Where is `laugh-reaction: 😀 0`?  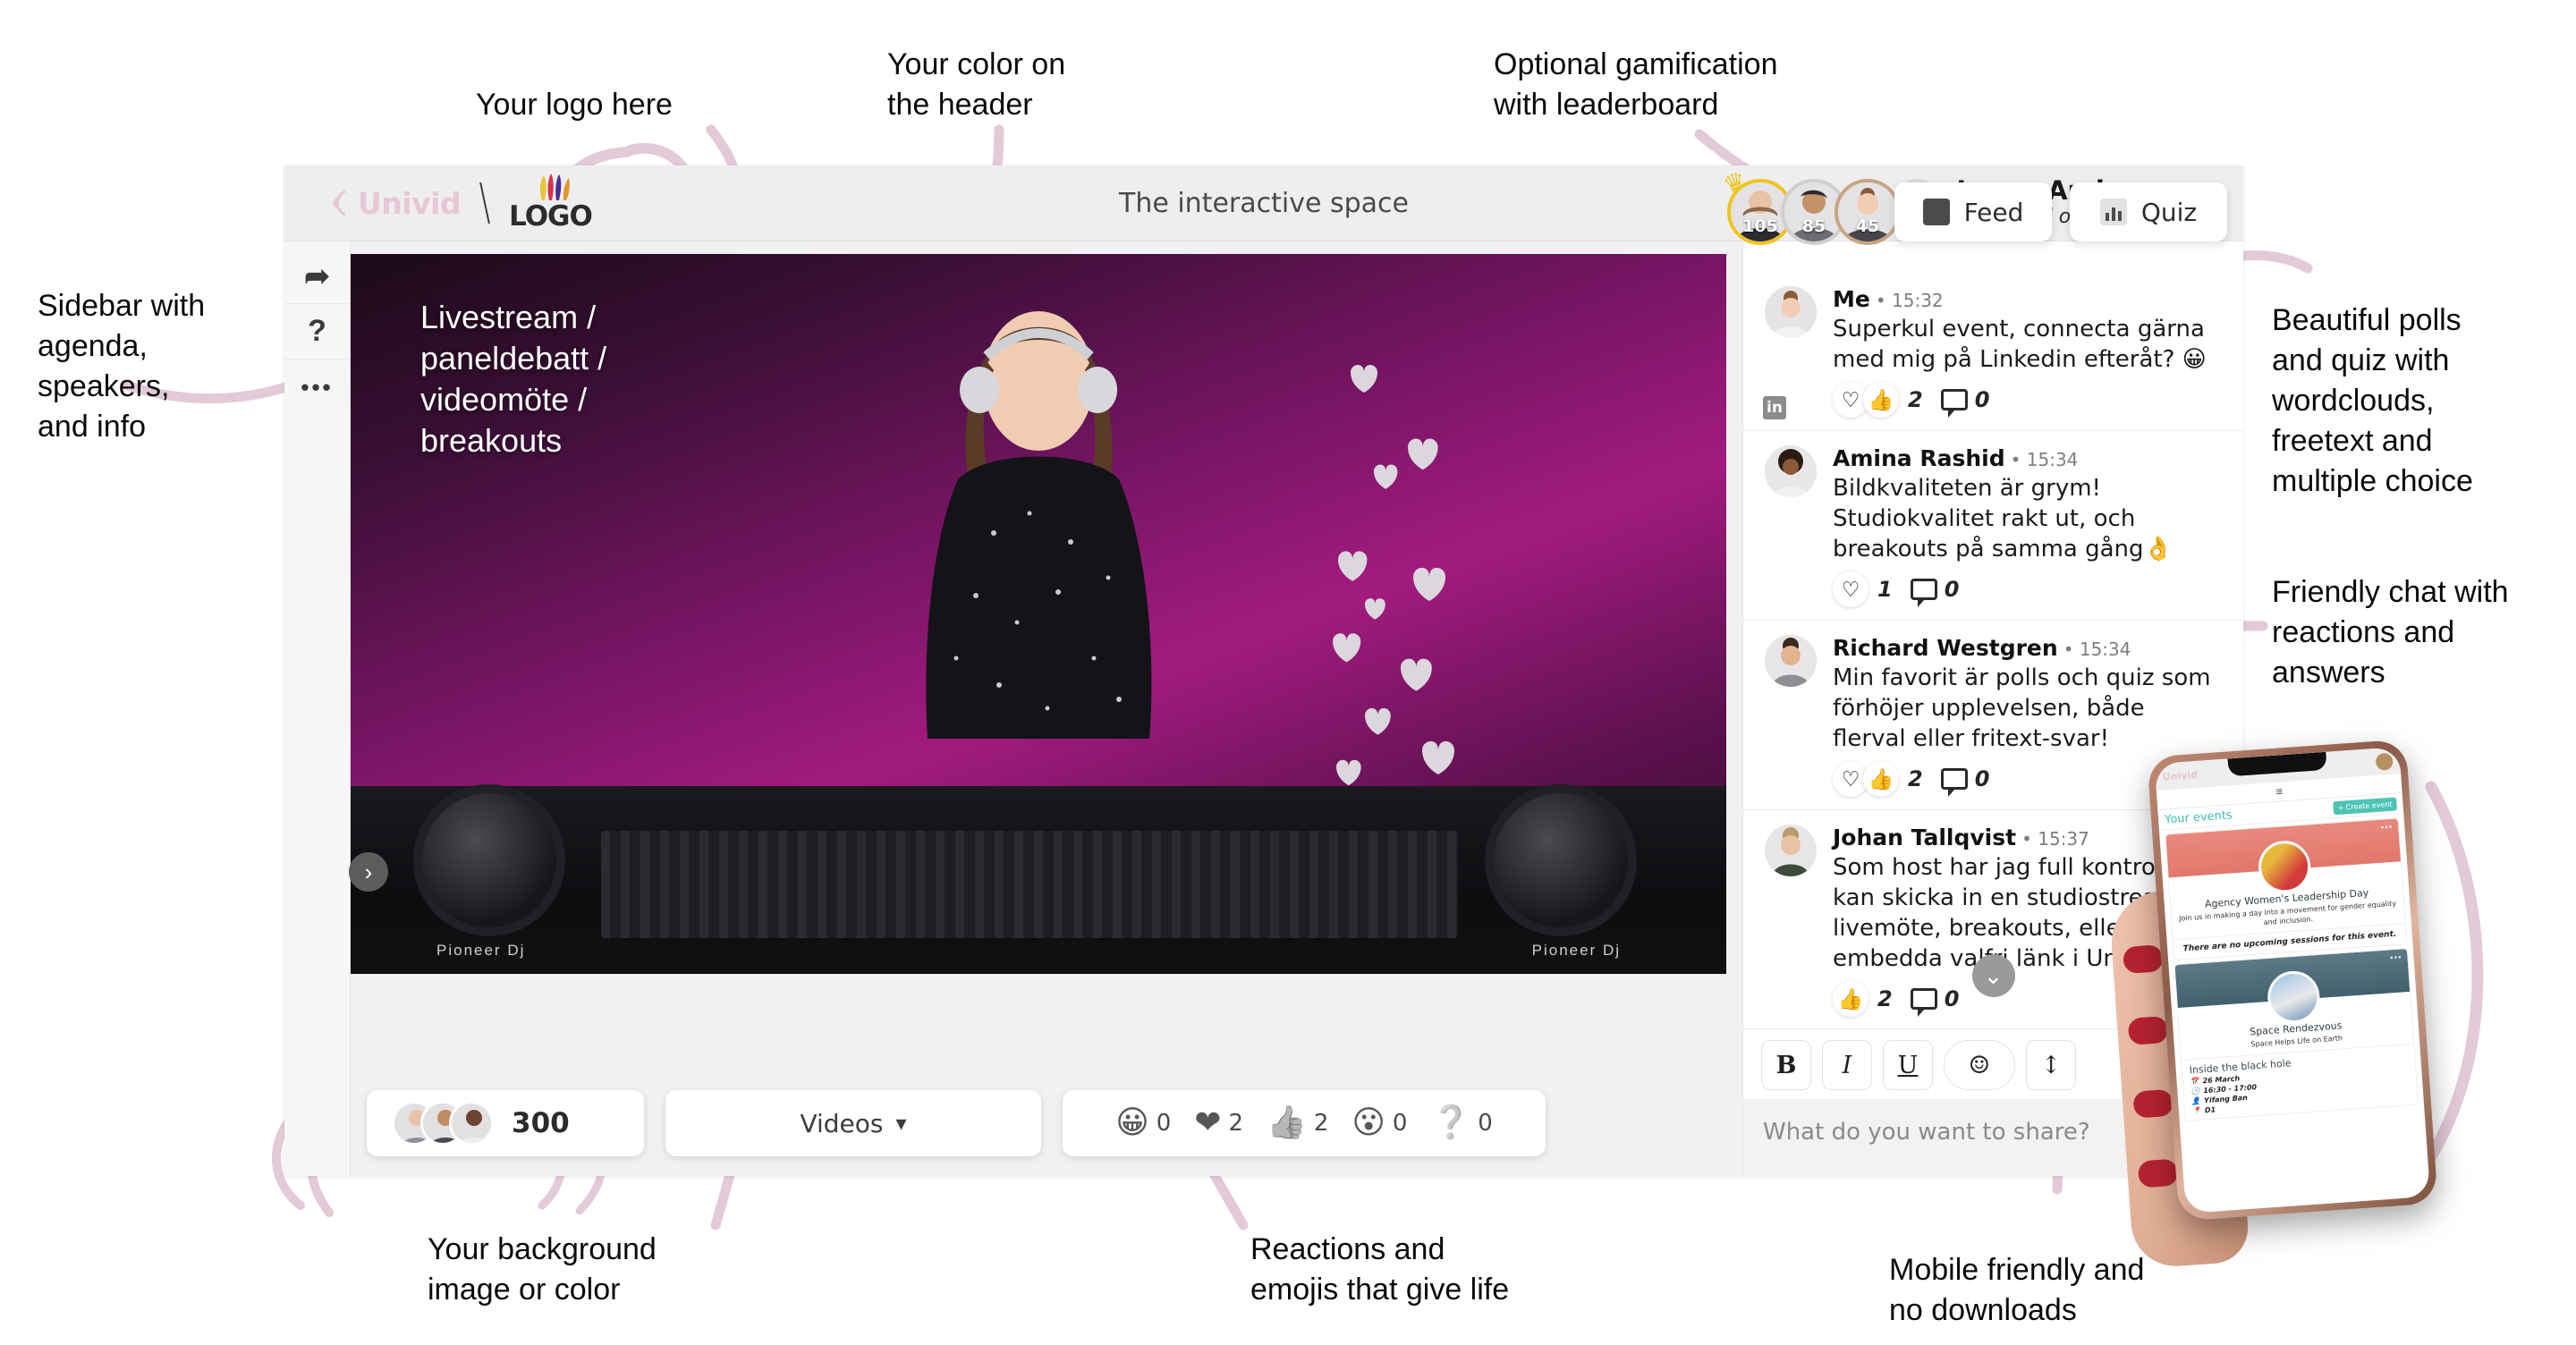
laugh-reaction: 😀 0 is located at coordinates (1143, 1123).